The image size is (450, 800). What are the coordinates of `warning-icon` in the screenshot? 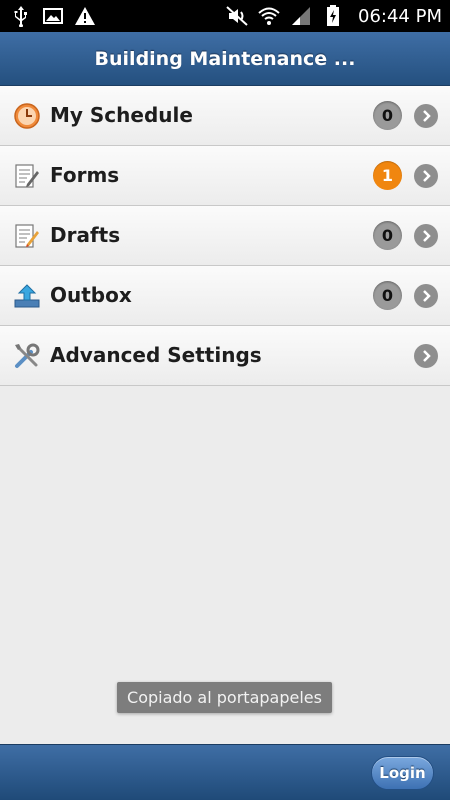 It's located at (85, 16).